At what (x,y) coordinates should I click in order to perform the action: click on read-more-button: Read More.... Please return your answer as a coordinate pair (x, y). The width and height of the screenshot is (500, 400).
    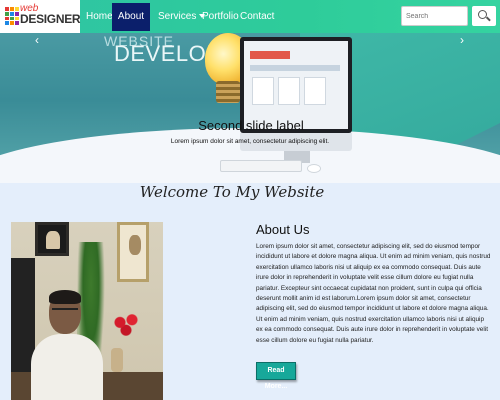
    Looking at the image, I should click on (276, 376).